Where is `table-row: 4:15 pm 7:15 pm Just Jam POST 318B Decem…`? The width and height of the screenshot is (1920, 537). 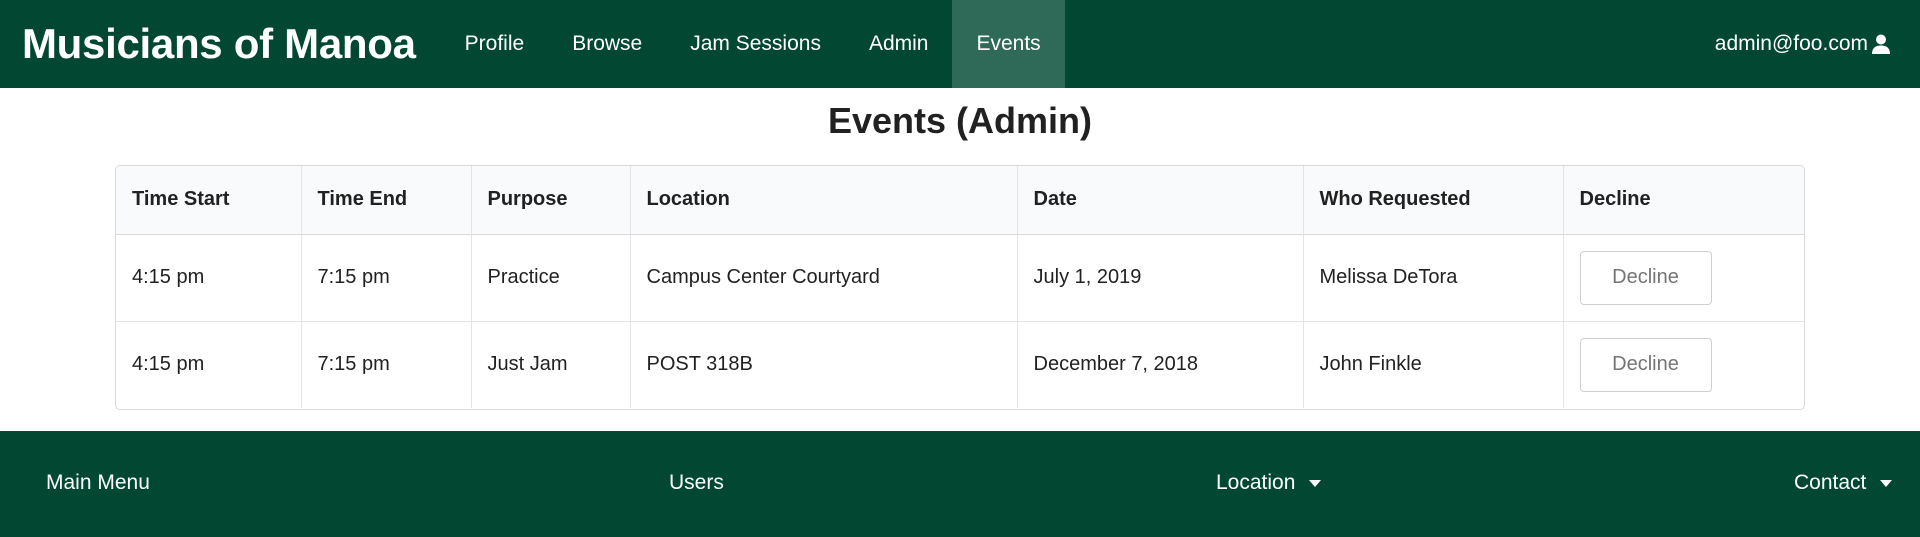
table-row: 4:15 pm 7:15 pm Just Jam POST 318B Decem… is located at coordinates (960, 364).